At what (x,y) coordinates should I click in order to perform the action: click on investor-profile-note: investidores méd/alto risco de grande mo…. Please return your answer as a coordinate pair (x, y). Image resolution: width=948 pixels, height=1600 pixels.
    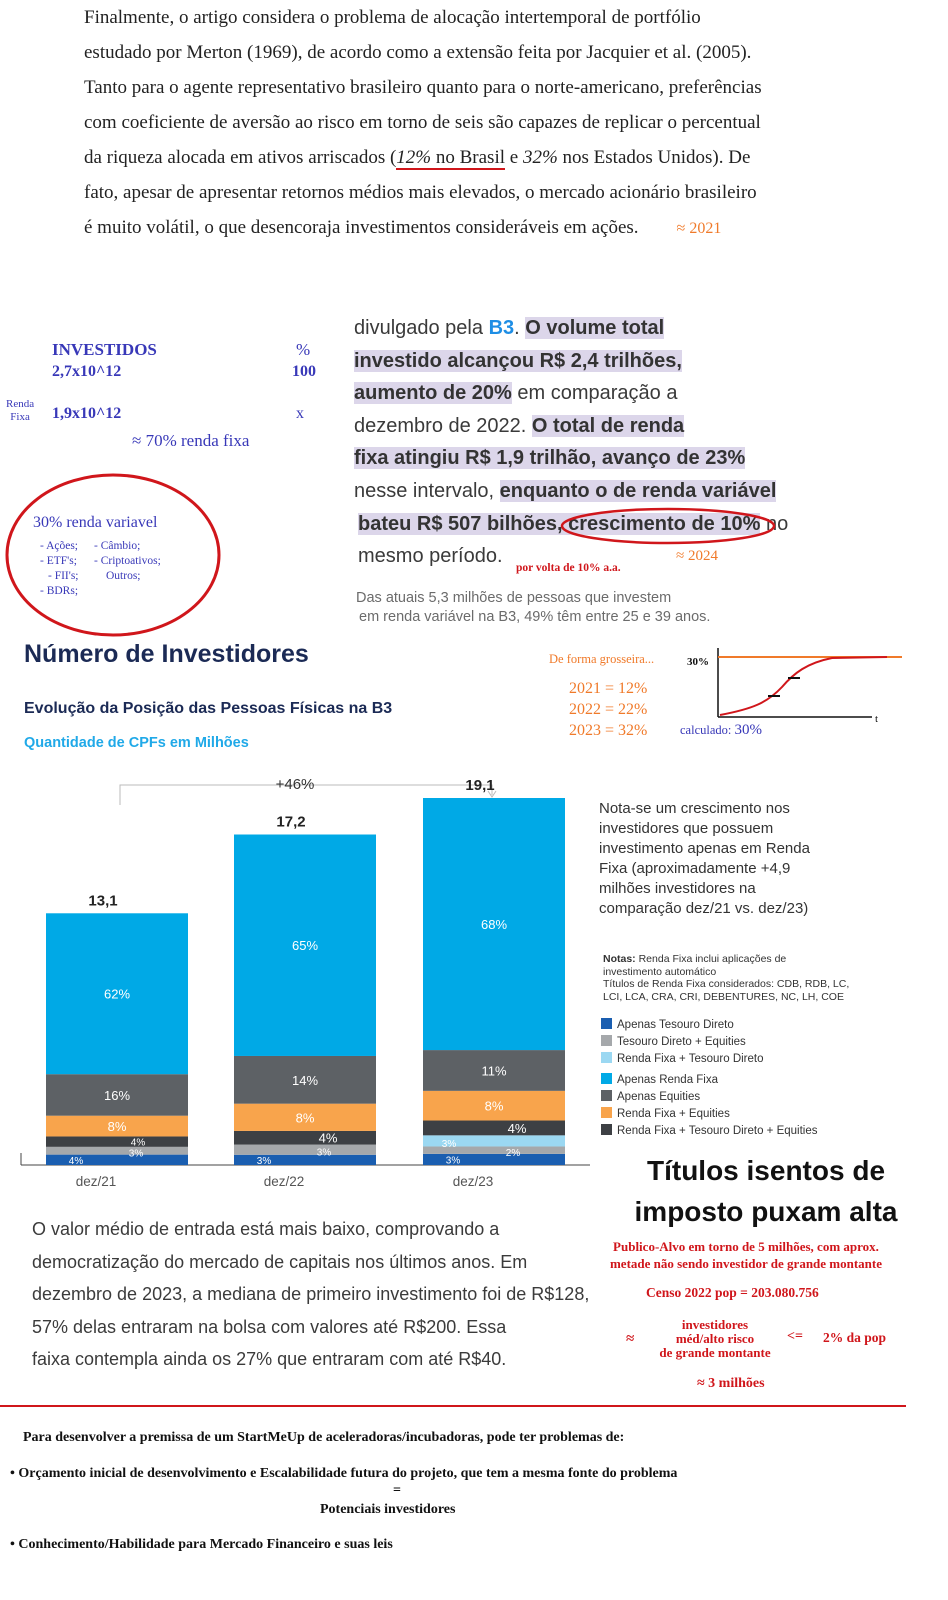
    Looking at the image, I should click on (715, 1339).